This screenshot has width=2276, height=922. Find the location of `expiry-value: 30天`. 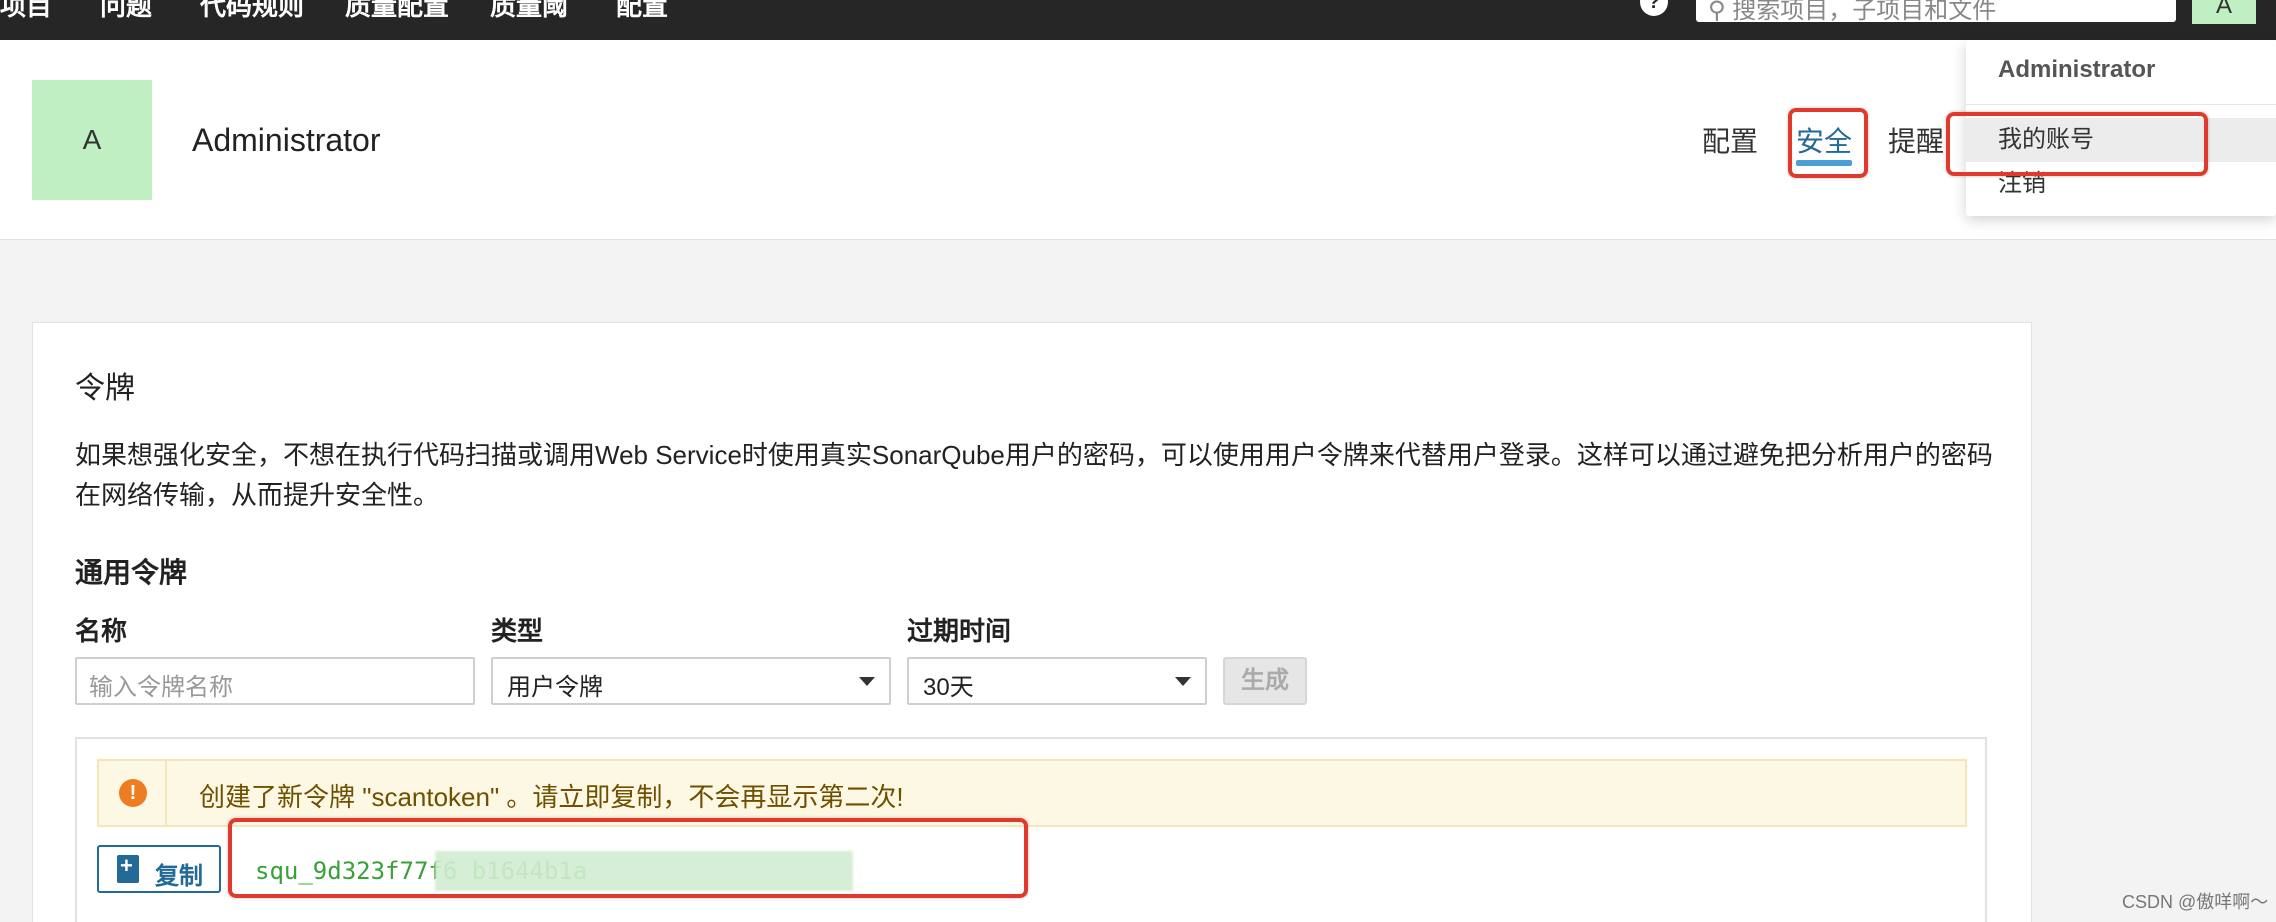

expiry-value: 30天 is located at coordinates (948, 687).